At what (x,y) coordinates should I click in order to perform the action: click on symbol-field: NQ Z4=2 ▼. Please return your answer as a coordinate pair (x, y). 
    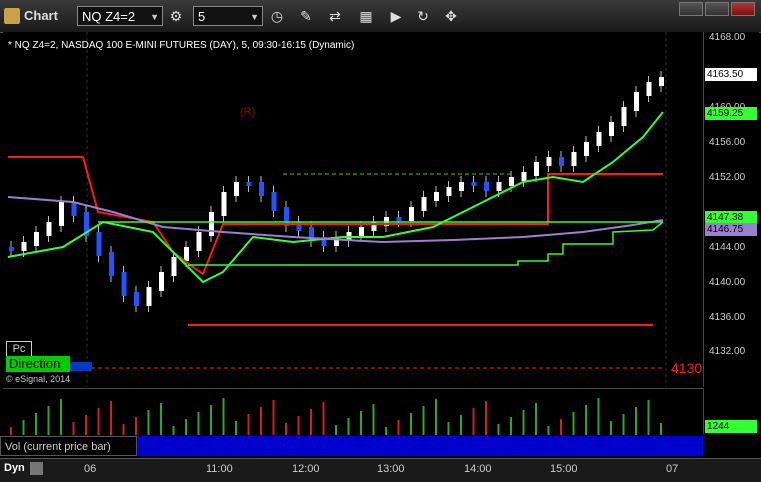
    Looking at the image, I should click on (120, 16).